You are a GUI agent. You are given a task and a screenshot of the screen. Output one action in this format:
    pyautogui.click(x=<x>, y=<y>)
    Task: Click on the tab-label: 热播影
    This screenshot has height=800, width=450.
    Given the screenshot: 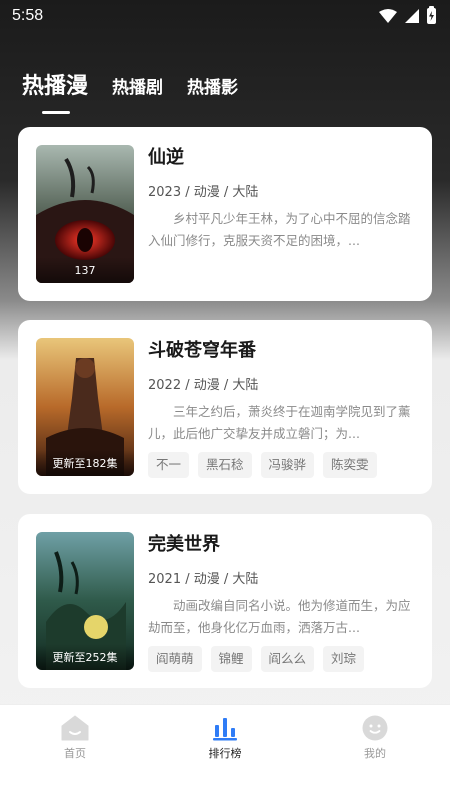 What is the action you would take?
    pyautogui.click(x=213, y=88)
    